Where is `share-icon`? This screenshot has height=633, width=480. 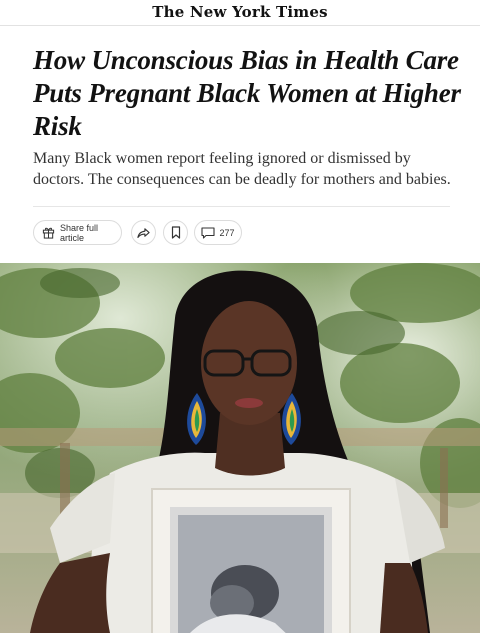 share-icon is located at coordinates (143, 233).